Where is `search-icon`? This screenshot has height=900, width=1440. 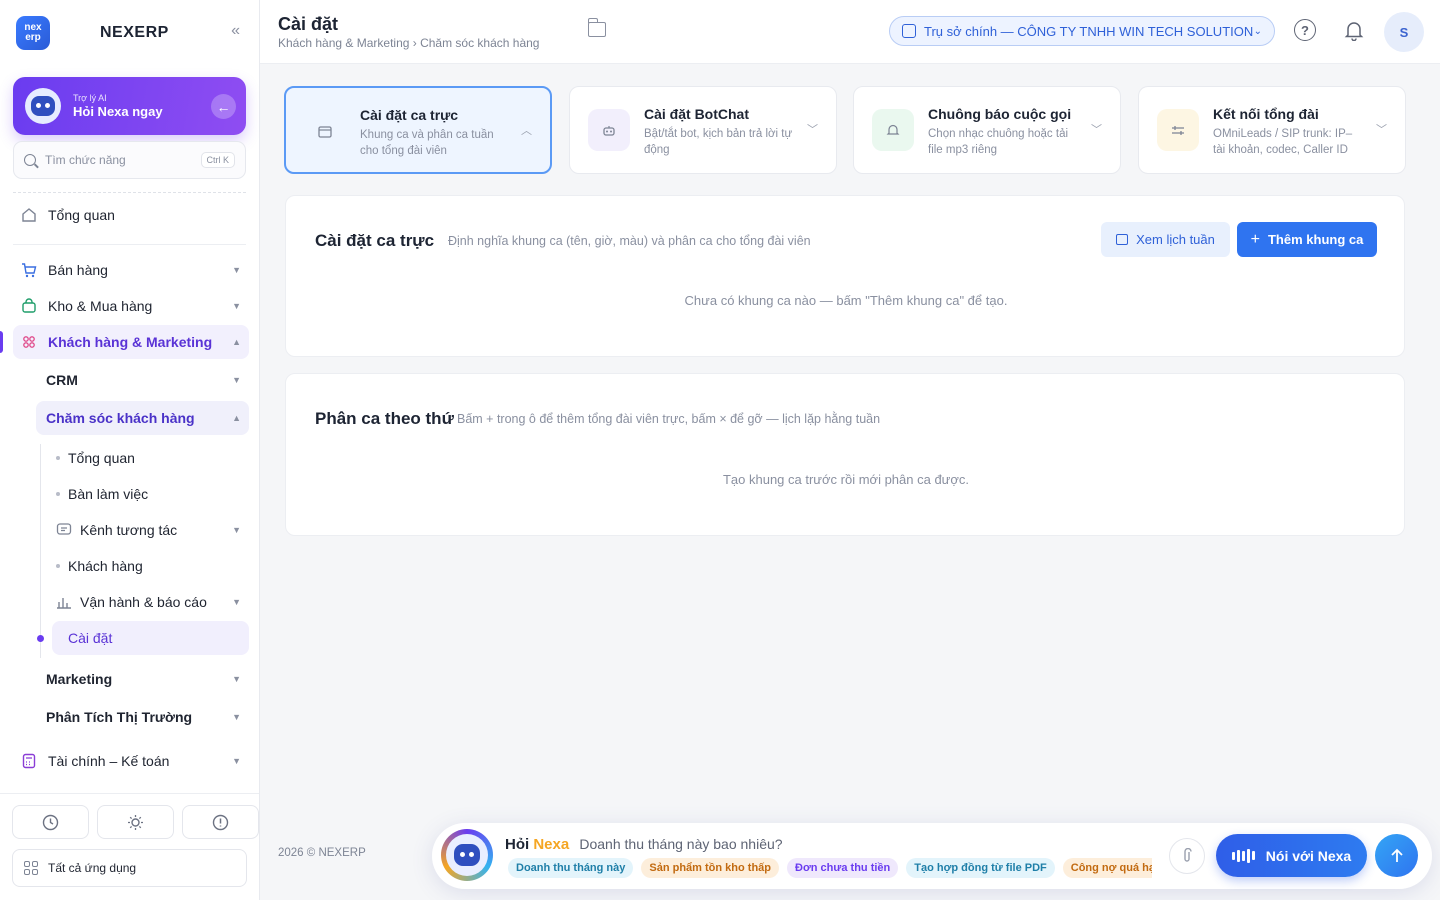 search-icon is located at coordinates (30, 160).